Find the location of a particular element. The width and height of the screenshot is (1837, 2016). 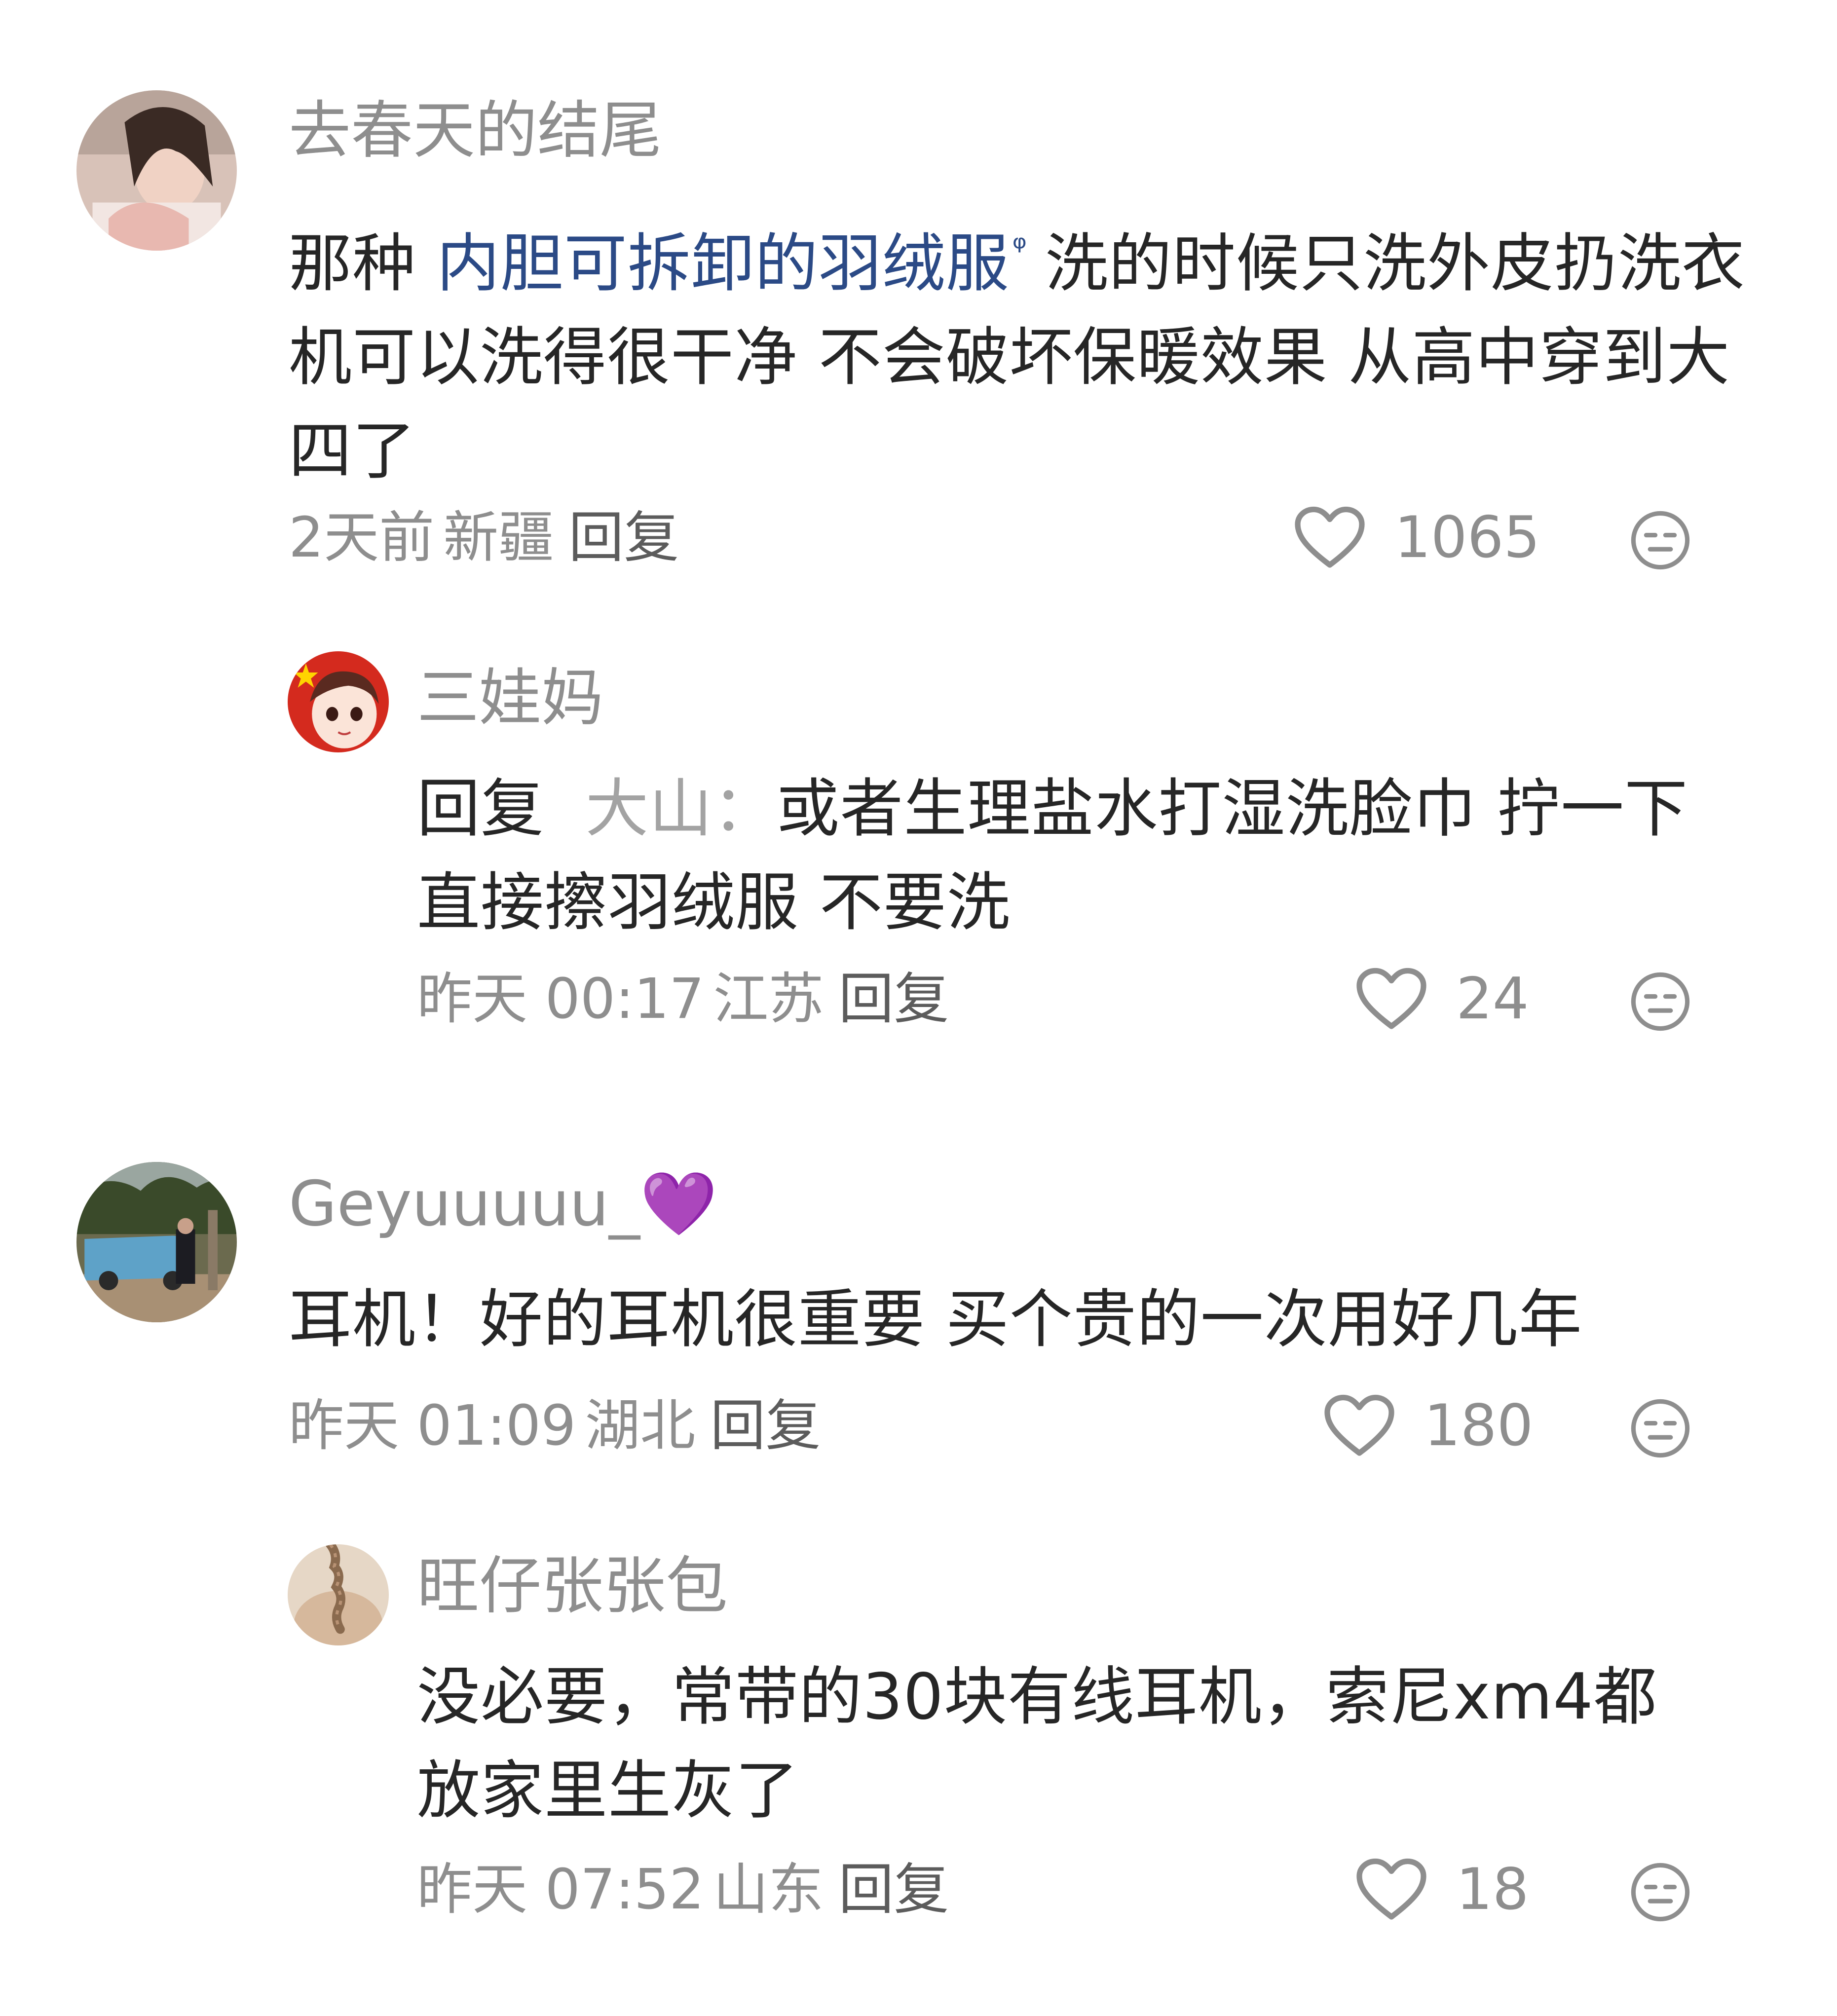

reply-location: 江苏 is located at coordinates (768, 999).